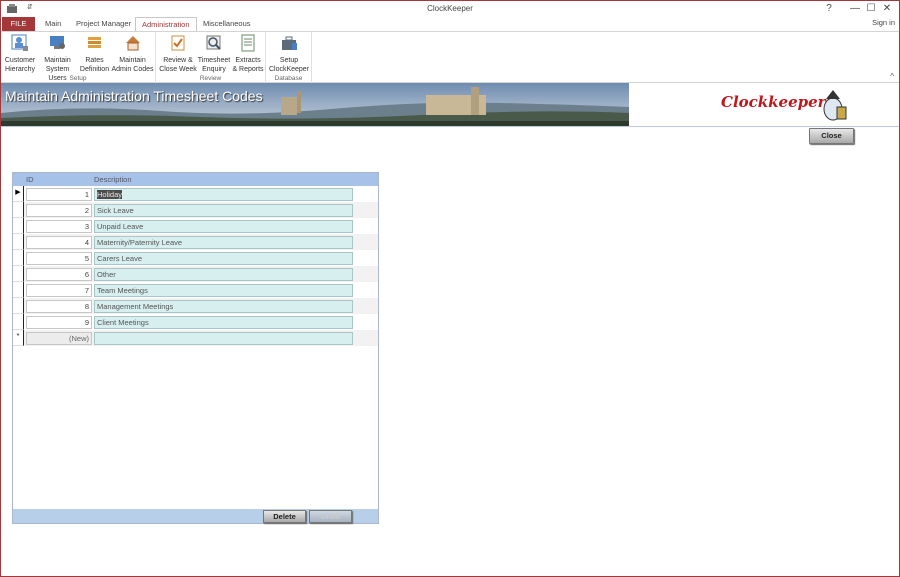 Image resolution: width=900 pixels, height=577 pixels. What do you see at coordinates (213, 42) in the screenshot?
I see `magnifier-icon` at bounding box center [213, 42].